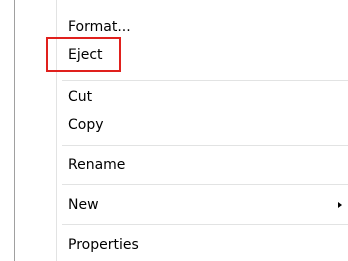 The width and height of the screenshot is (348, 261). Describe the element at coordinates (340, 205) in the screenshot. I see `submenu-arrow-icon` at that location.